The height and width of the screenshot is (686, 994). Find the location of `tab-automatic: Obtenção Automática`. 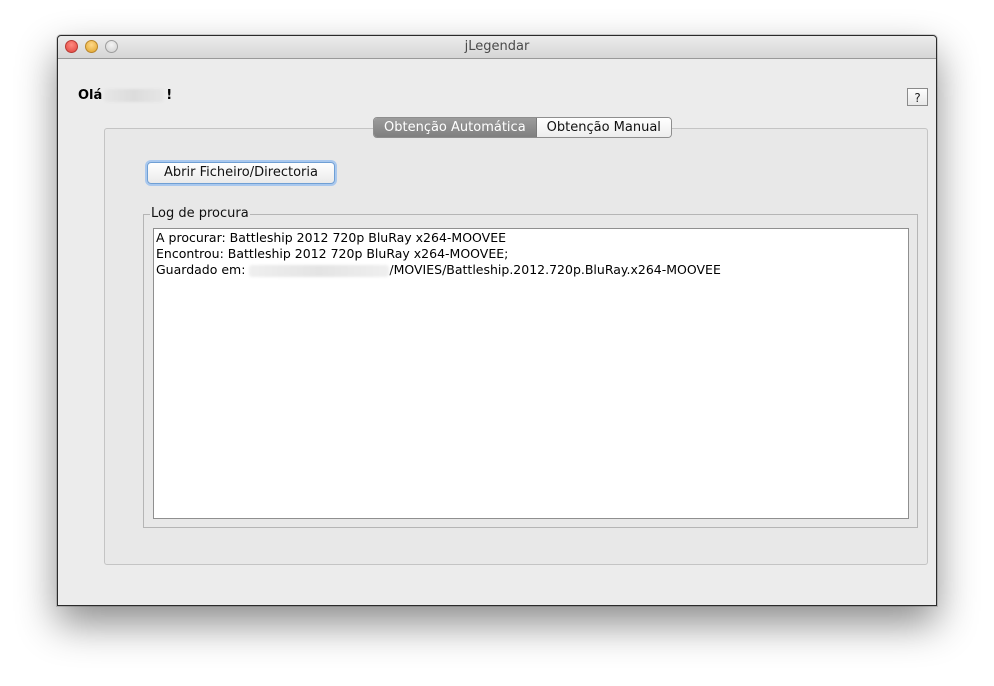

tab-automatic: Obtenção Automática is located at coordinates (455, 127).